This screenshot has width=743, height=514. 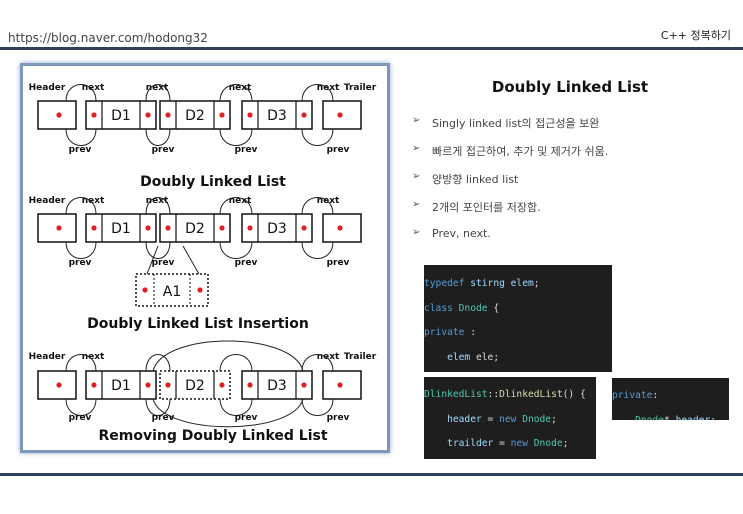 I want to click on bullet-text: 2개의 포인터를 저장함., so click(x=486, y=207).